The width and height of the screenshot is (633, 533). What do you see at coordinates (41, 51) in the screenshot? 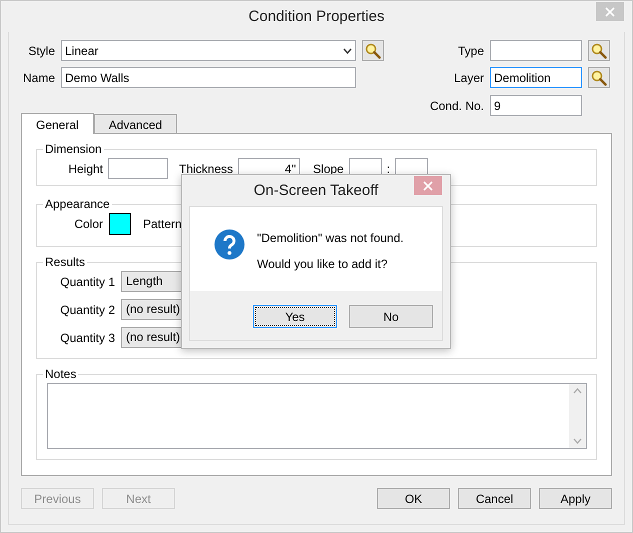
I see `field-label: Style` at bounding box center [41, 51].